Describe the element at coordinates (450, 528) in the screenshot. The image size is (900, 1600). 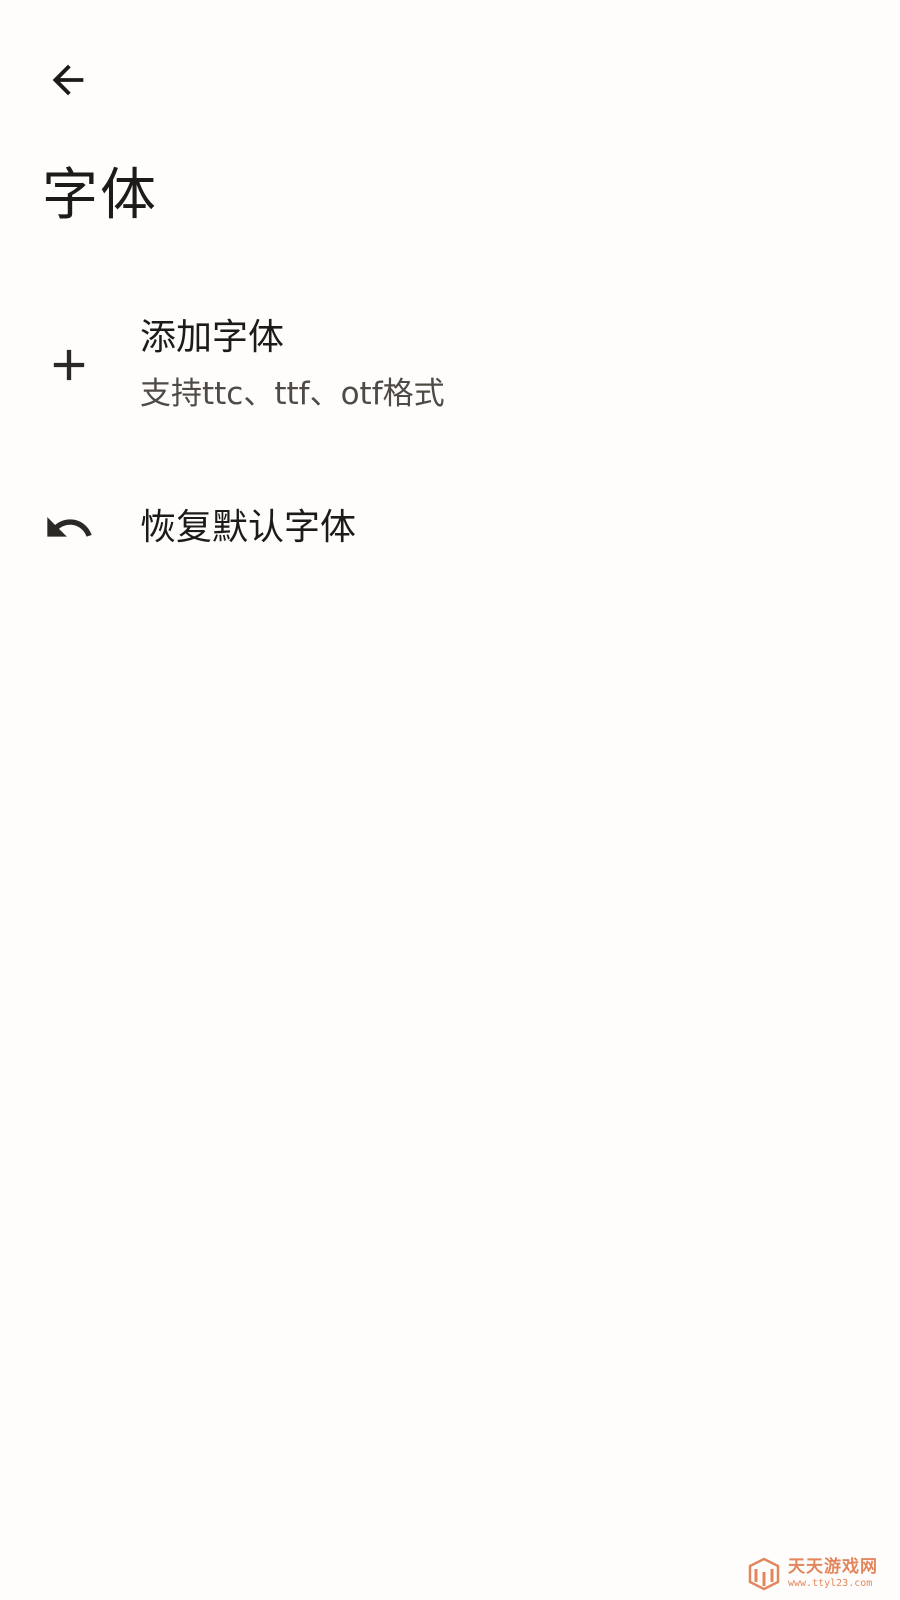
I see `restore-default-font-item: 恢复默认字体` at that location.